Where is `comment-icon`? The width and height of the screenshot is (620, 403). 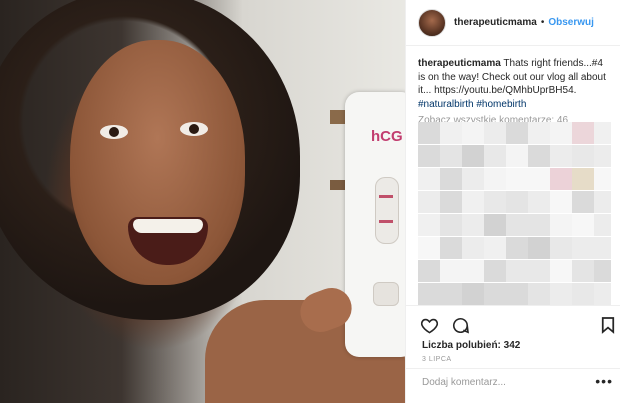 comment-icon is located at coordinates (460, 328).